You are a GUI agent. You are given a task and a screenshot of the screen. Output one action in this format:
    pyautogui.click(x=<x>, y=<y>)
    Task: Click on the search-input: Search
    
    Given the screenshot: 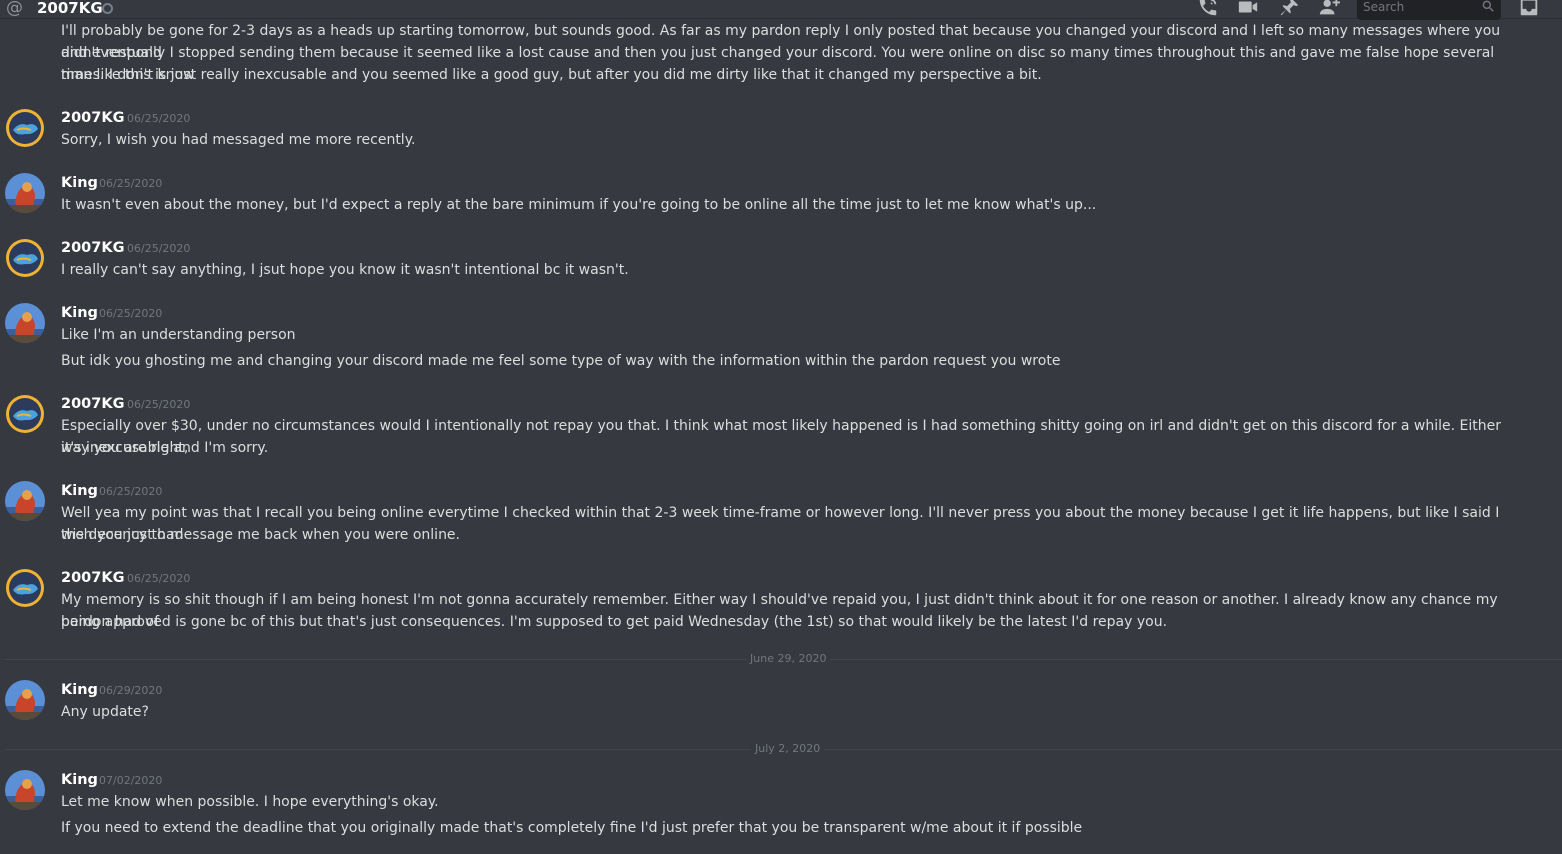 What is the action you would take?
    pyautogui.click(x=1429, y=10)
    